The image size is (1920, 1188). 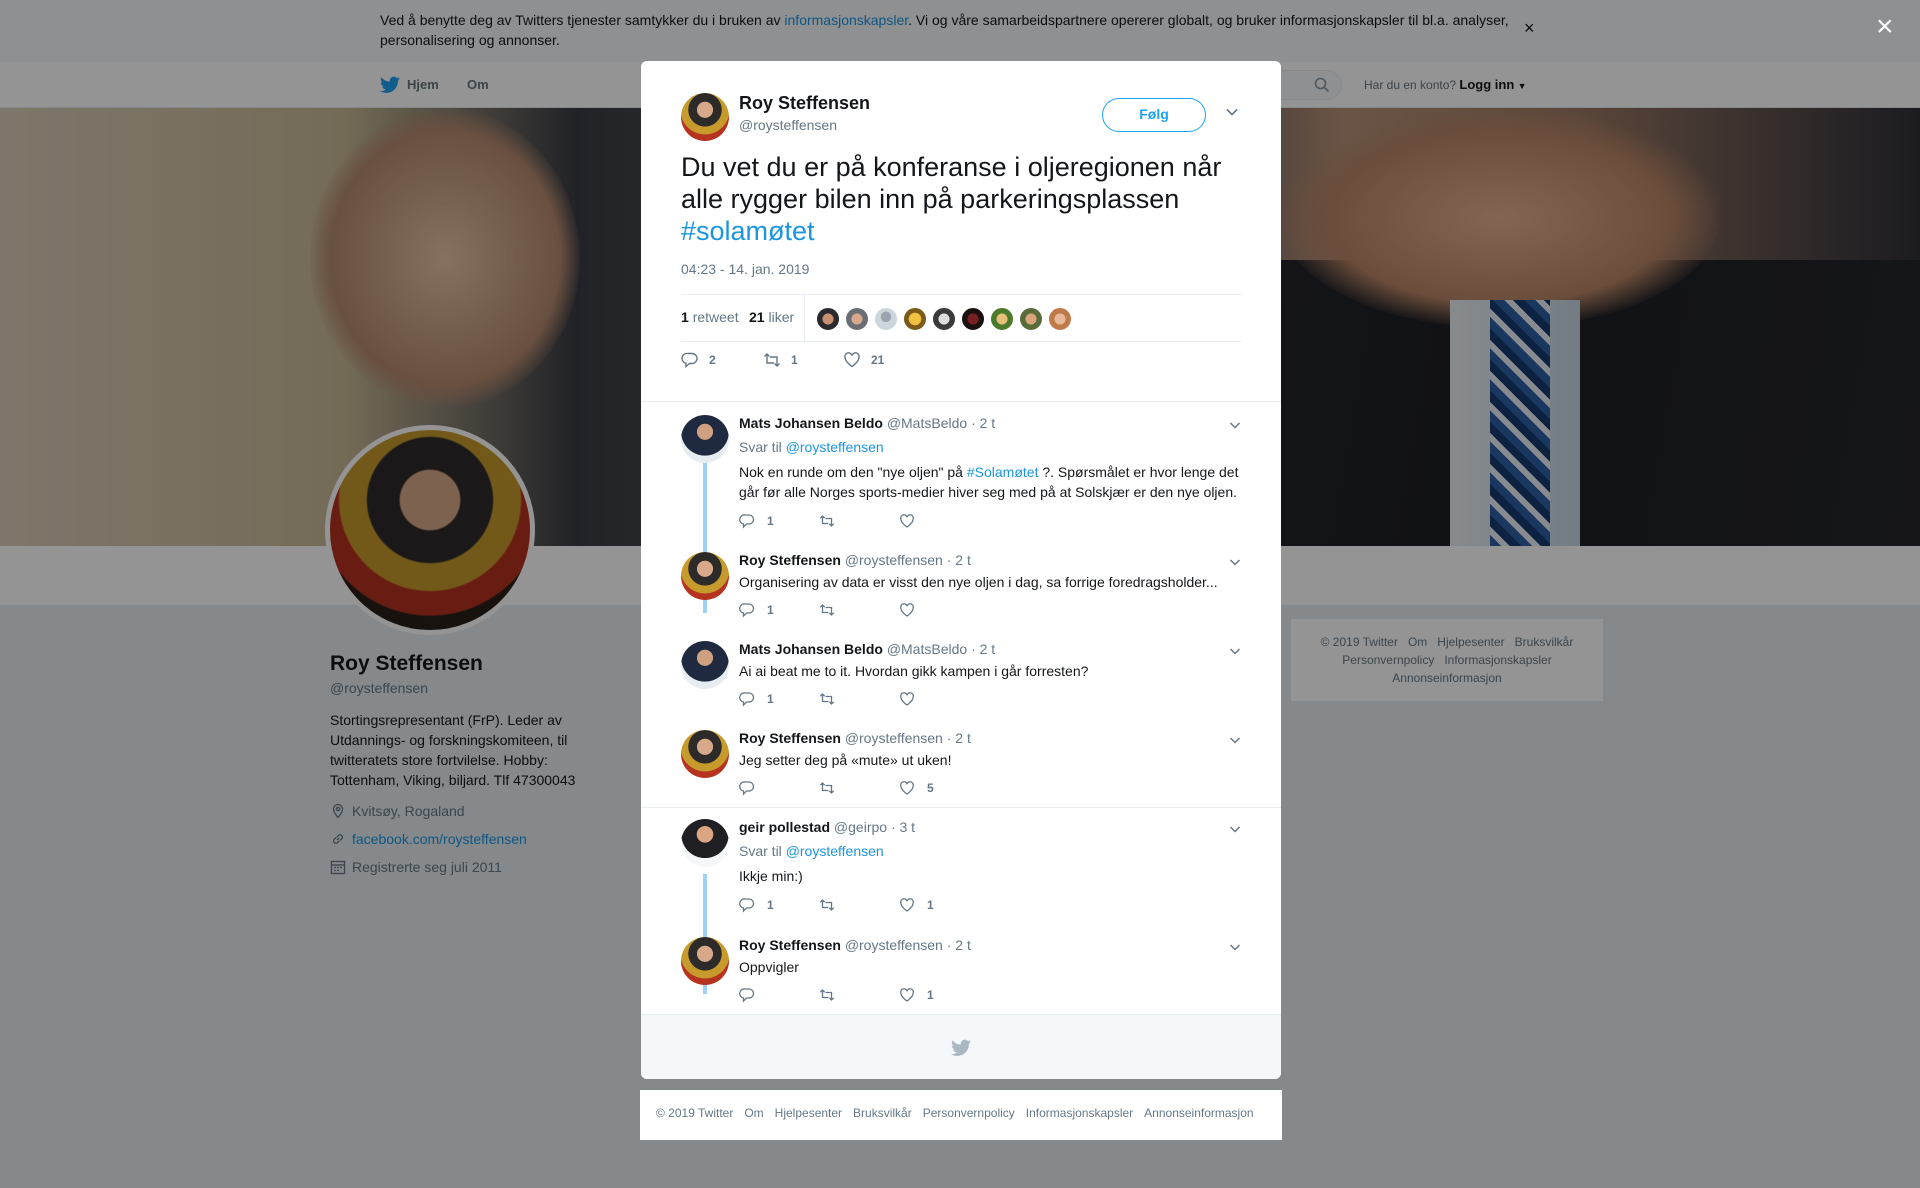 I want to click on tweet-timestamp: 04:23 - 14. jan. 2019, so click(x=745, y=269).